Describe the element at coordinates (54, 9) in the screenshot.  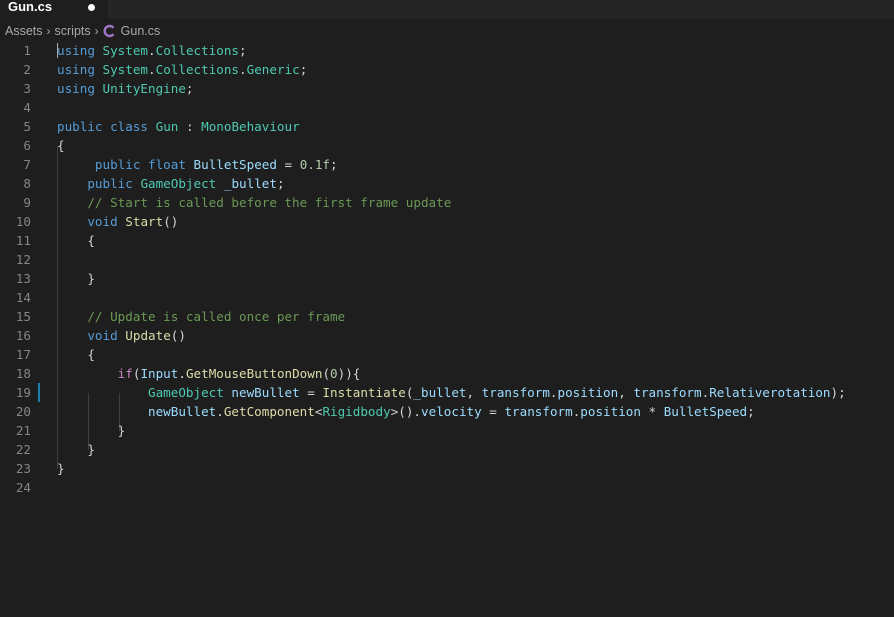
I see `tab-gun-cs: Gun.cs` at that location.